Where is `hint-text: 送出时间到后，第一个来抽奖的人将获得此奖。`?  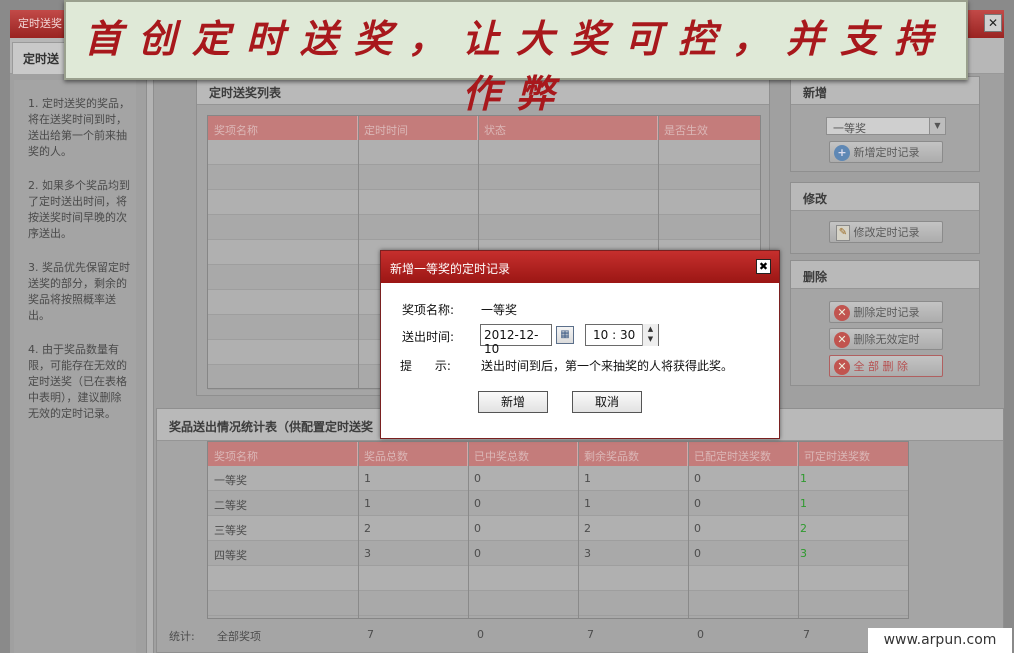 hint-text: 送出时间到后，第一个来抽奖的人将获得此奖。 is located at coordinates (607, 366).